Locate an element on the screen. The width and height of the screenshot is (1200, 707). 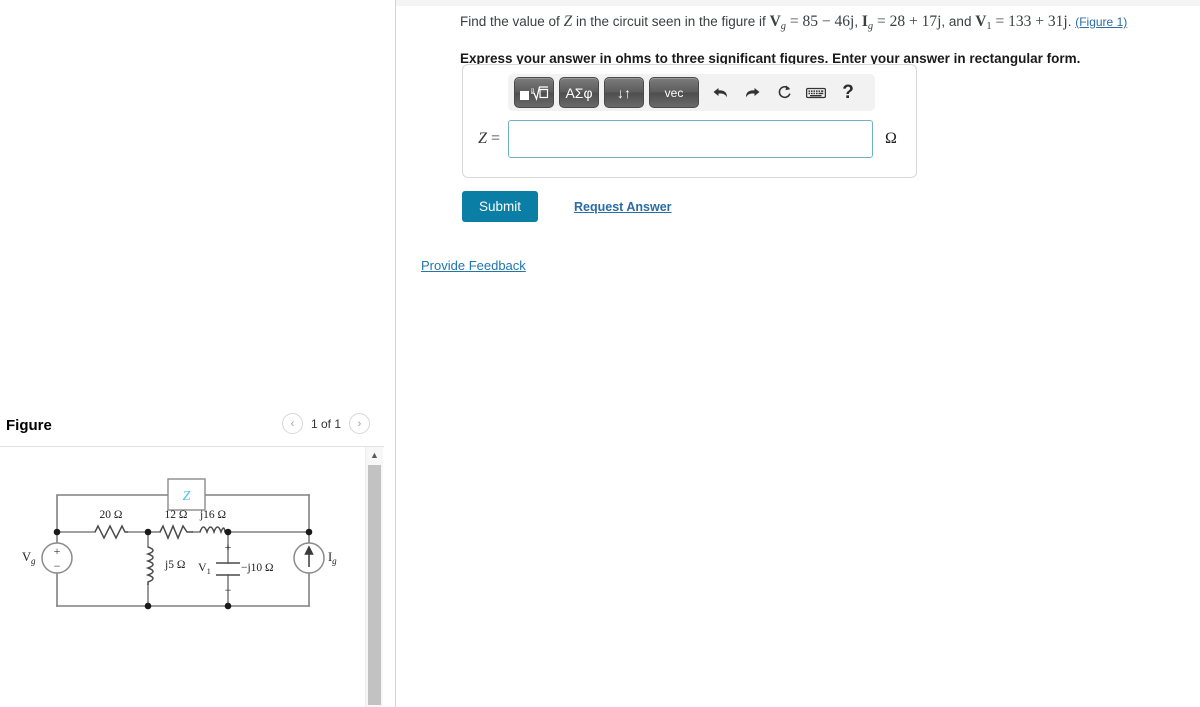
figure-next-button: › is located at coordinates (359, 423).